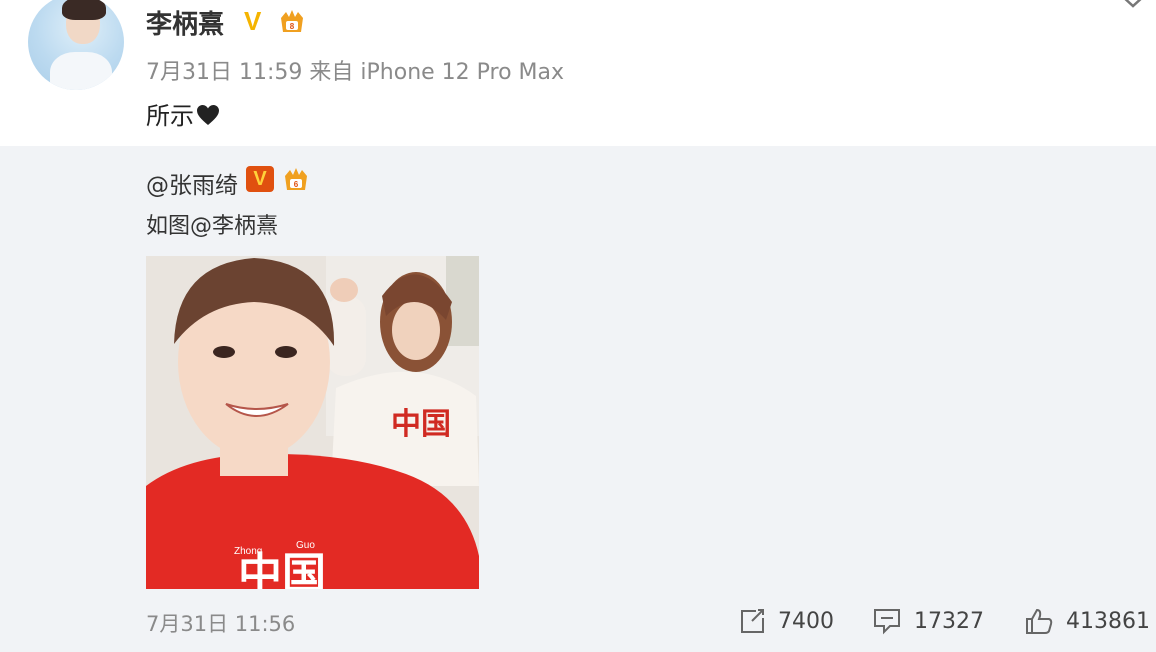  What do you see at coordinates (331, 72) in the screenshot?
I see `post-source-prefix: 来自` at bounding box center [331, 72].